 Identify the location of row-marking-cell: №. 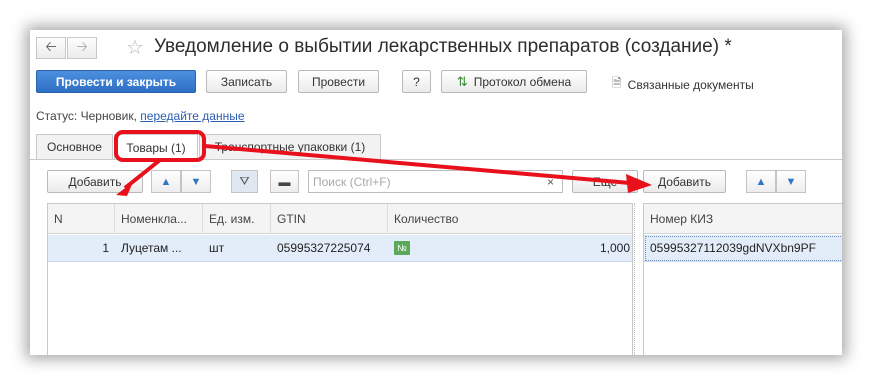
(403, 248).